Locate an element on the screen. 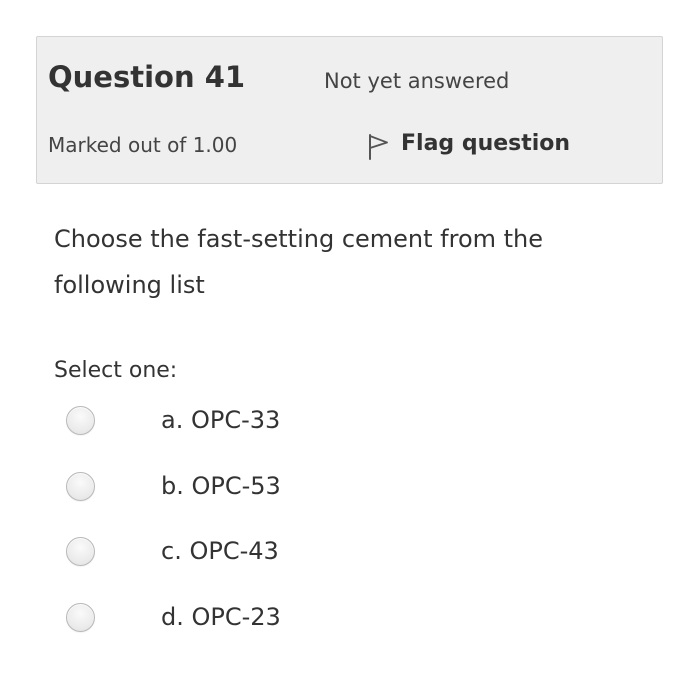 This screenshot has height=681, width=700. flag-question-link: Flag question is located at coordinates (468, 144).